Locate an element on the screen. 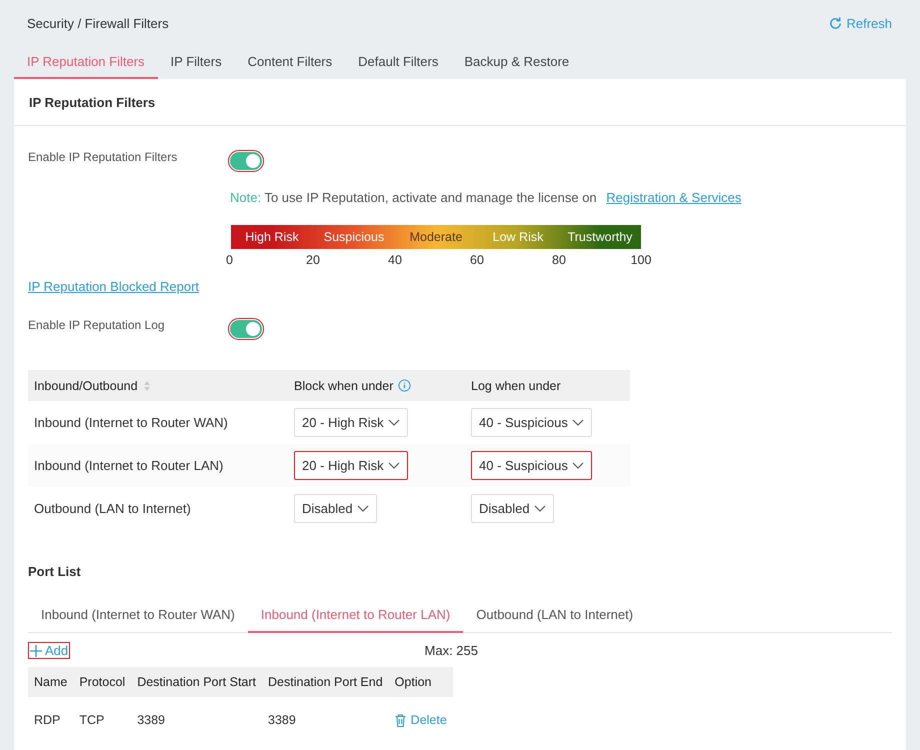  table-cell: Inbound (Internet to Router LAN) is located at coordinates (158, 465).